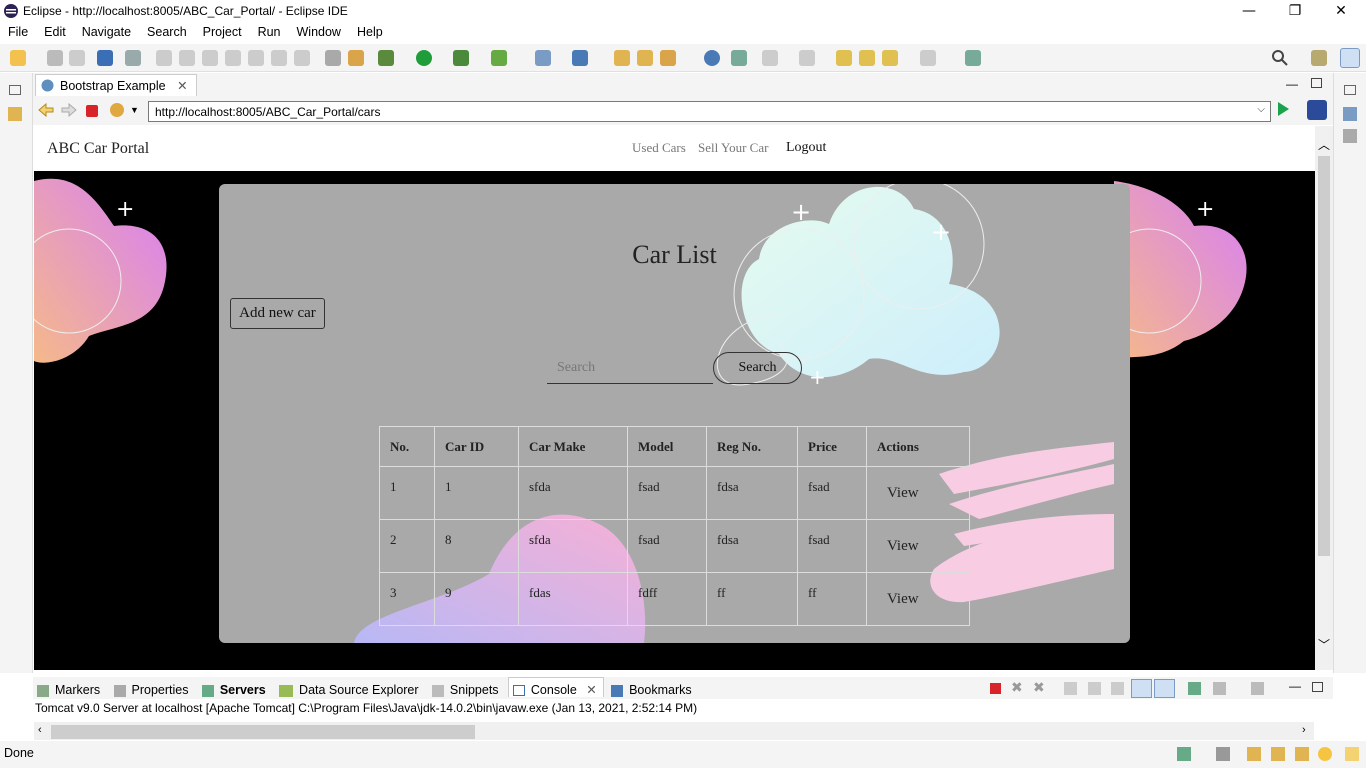 The height and width of the screenshot is (768, 1366). I want to click on menu-edit: Edit, so click(55, 30).